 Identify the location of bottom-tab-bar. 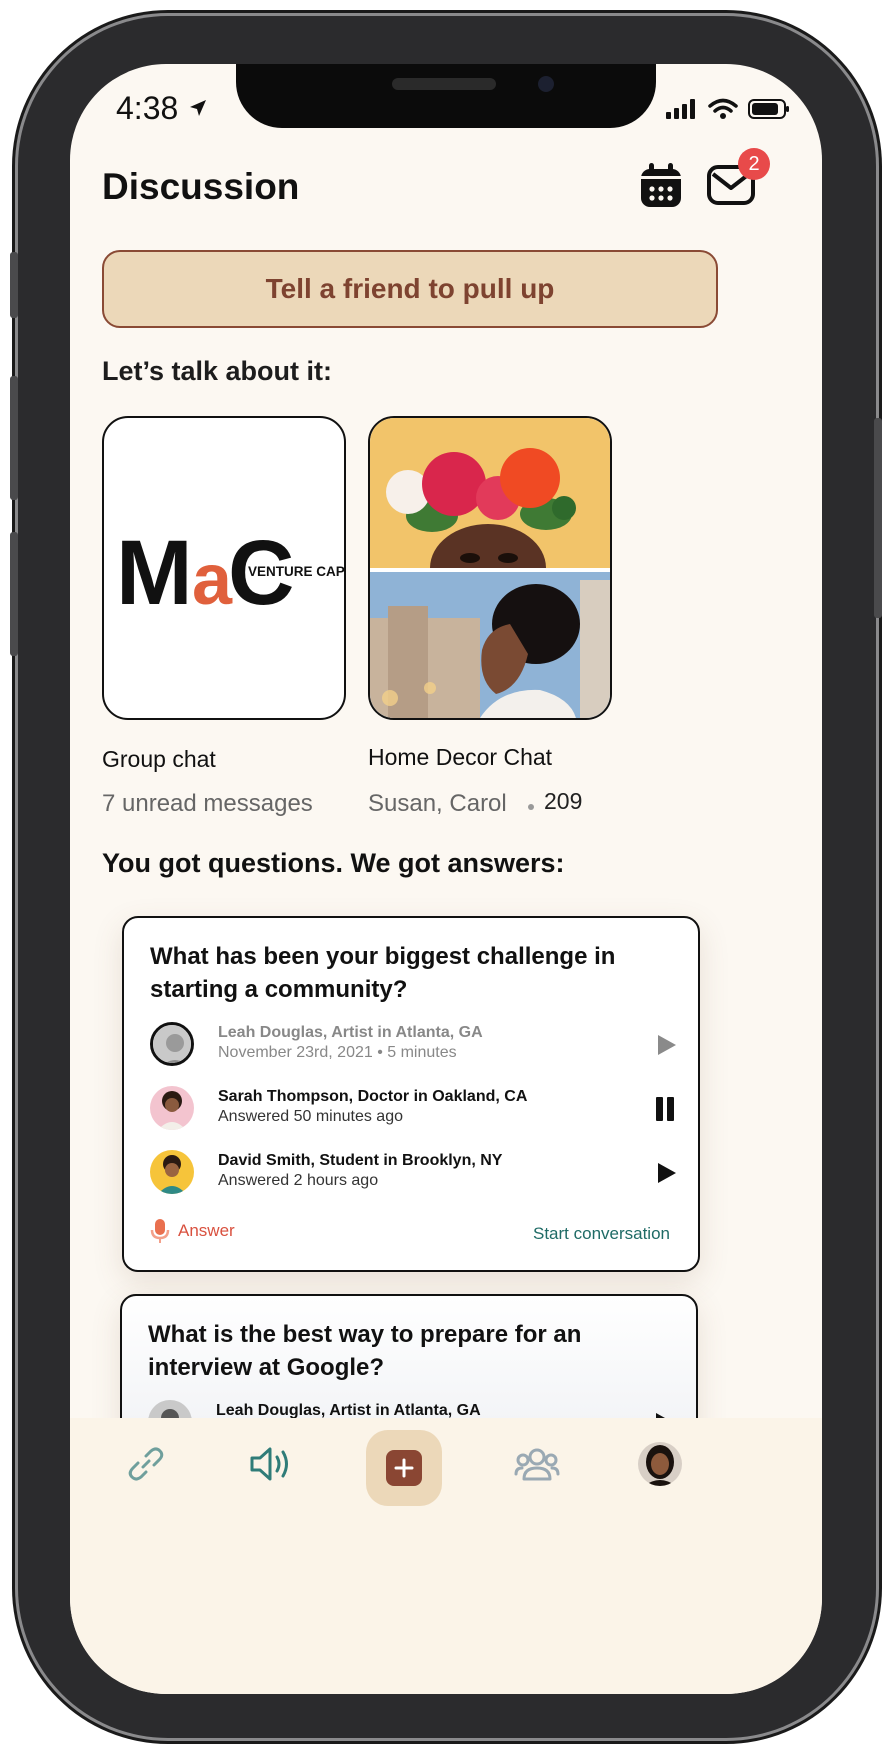
(446, 1556).